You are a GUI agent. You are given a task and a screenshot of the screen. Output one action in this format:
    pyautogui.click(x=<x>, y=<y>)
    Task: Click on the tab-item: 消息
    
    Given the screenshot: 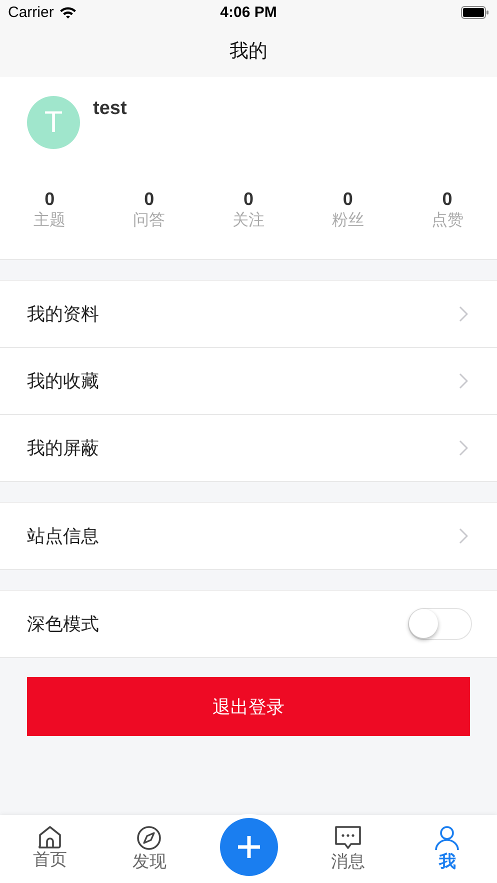 What is the action you would take?
    pyautogui.click(x=348, y=844)
    